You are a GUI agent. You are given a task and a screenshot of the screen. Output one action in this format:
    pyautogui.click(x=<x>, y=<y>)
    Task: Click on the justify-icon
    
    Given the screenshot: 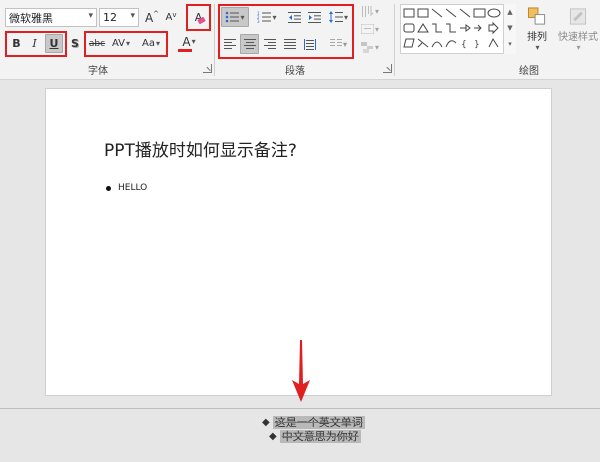 What is the action you would take?
    pyautogui.click(x=290, y=44)
    